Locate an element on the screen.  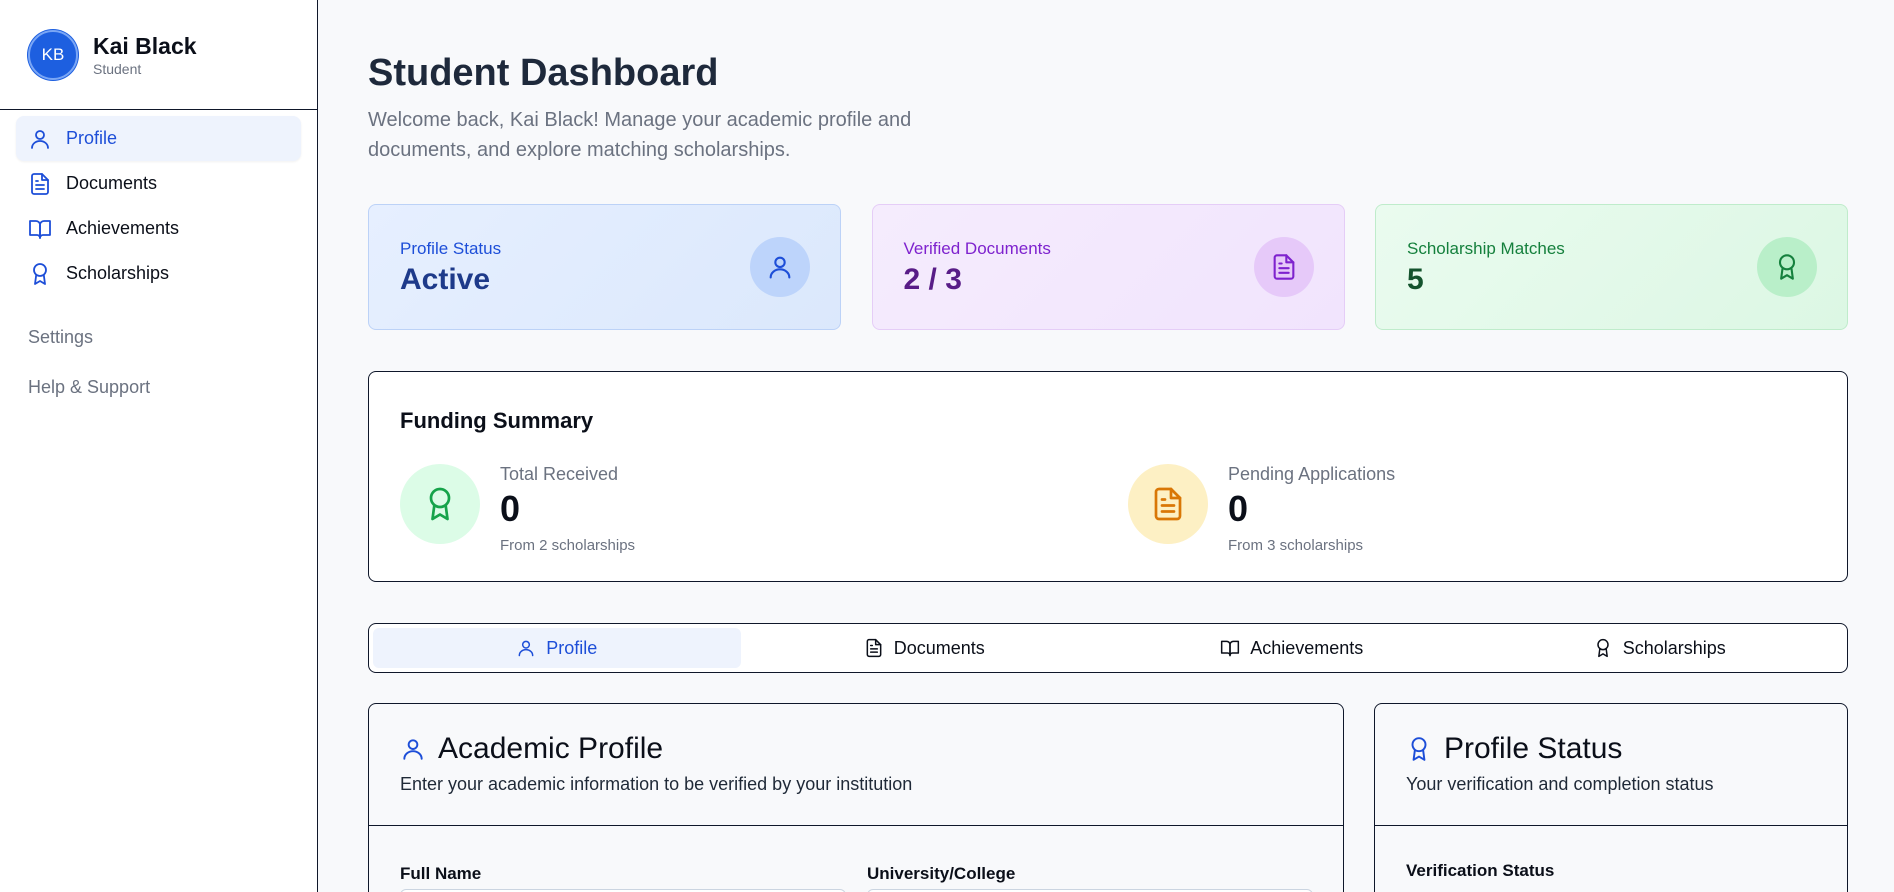
tab-scholarships: Scholarships is located at coordinates (1660, 648).